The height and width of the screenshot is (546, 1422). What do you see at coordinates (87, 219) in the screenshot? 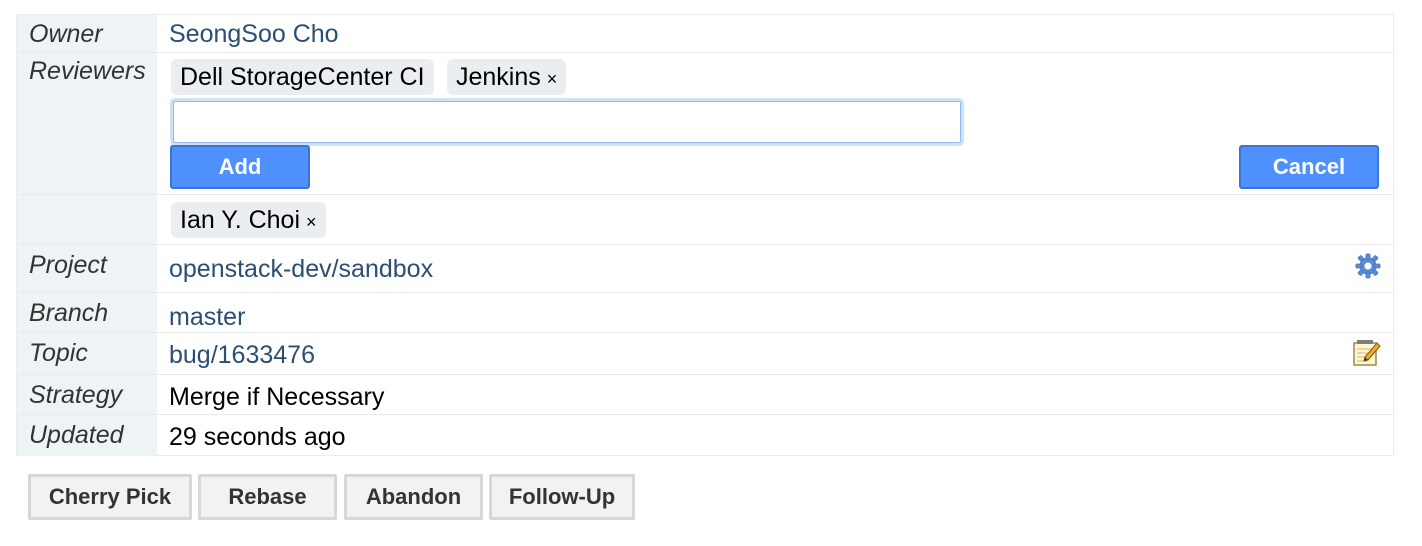
I see `cc-label` at bounding box center [87, 219].